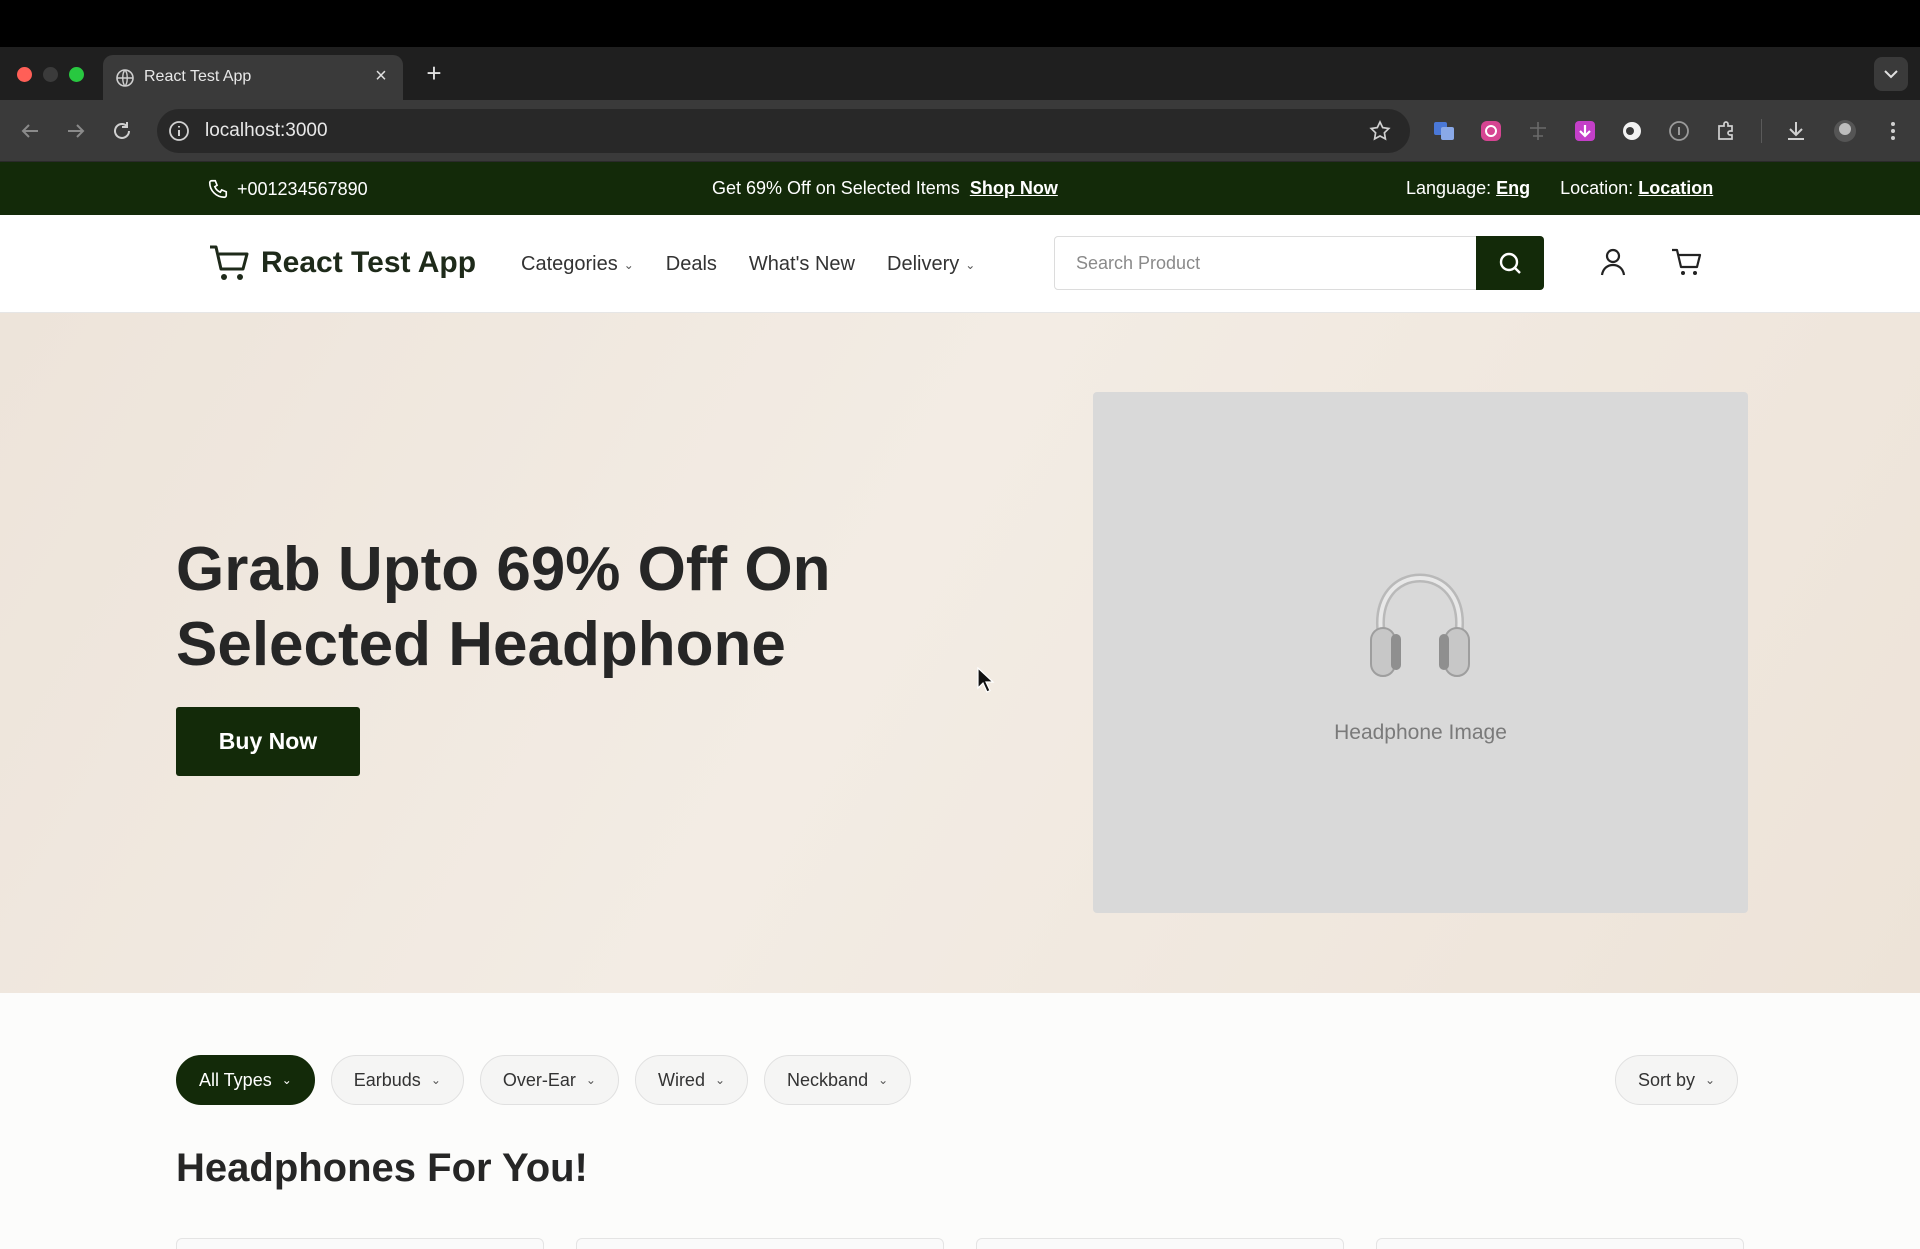  I want to click on bookmark-star-icon, so click(1380, 131).